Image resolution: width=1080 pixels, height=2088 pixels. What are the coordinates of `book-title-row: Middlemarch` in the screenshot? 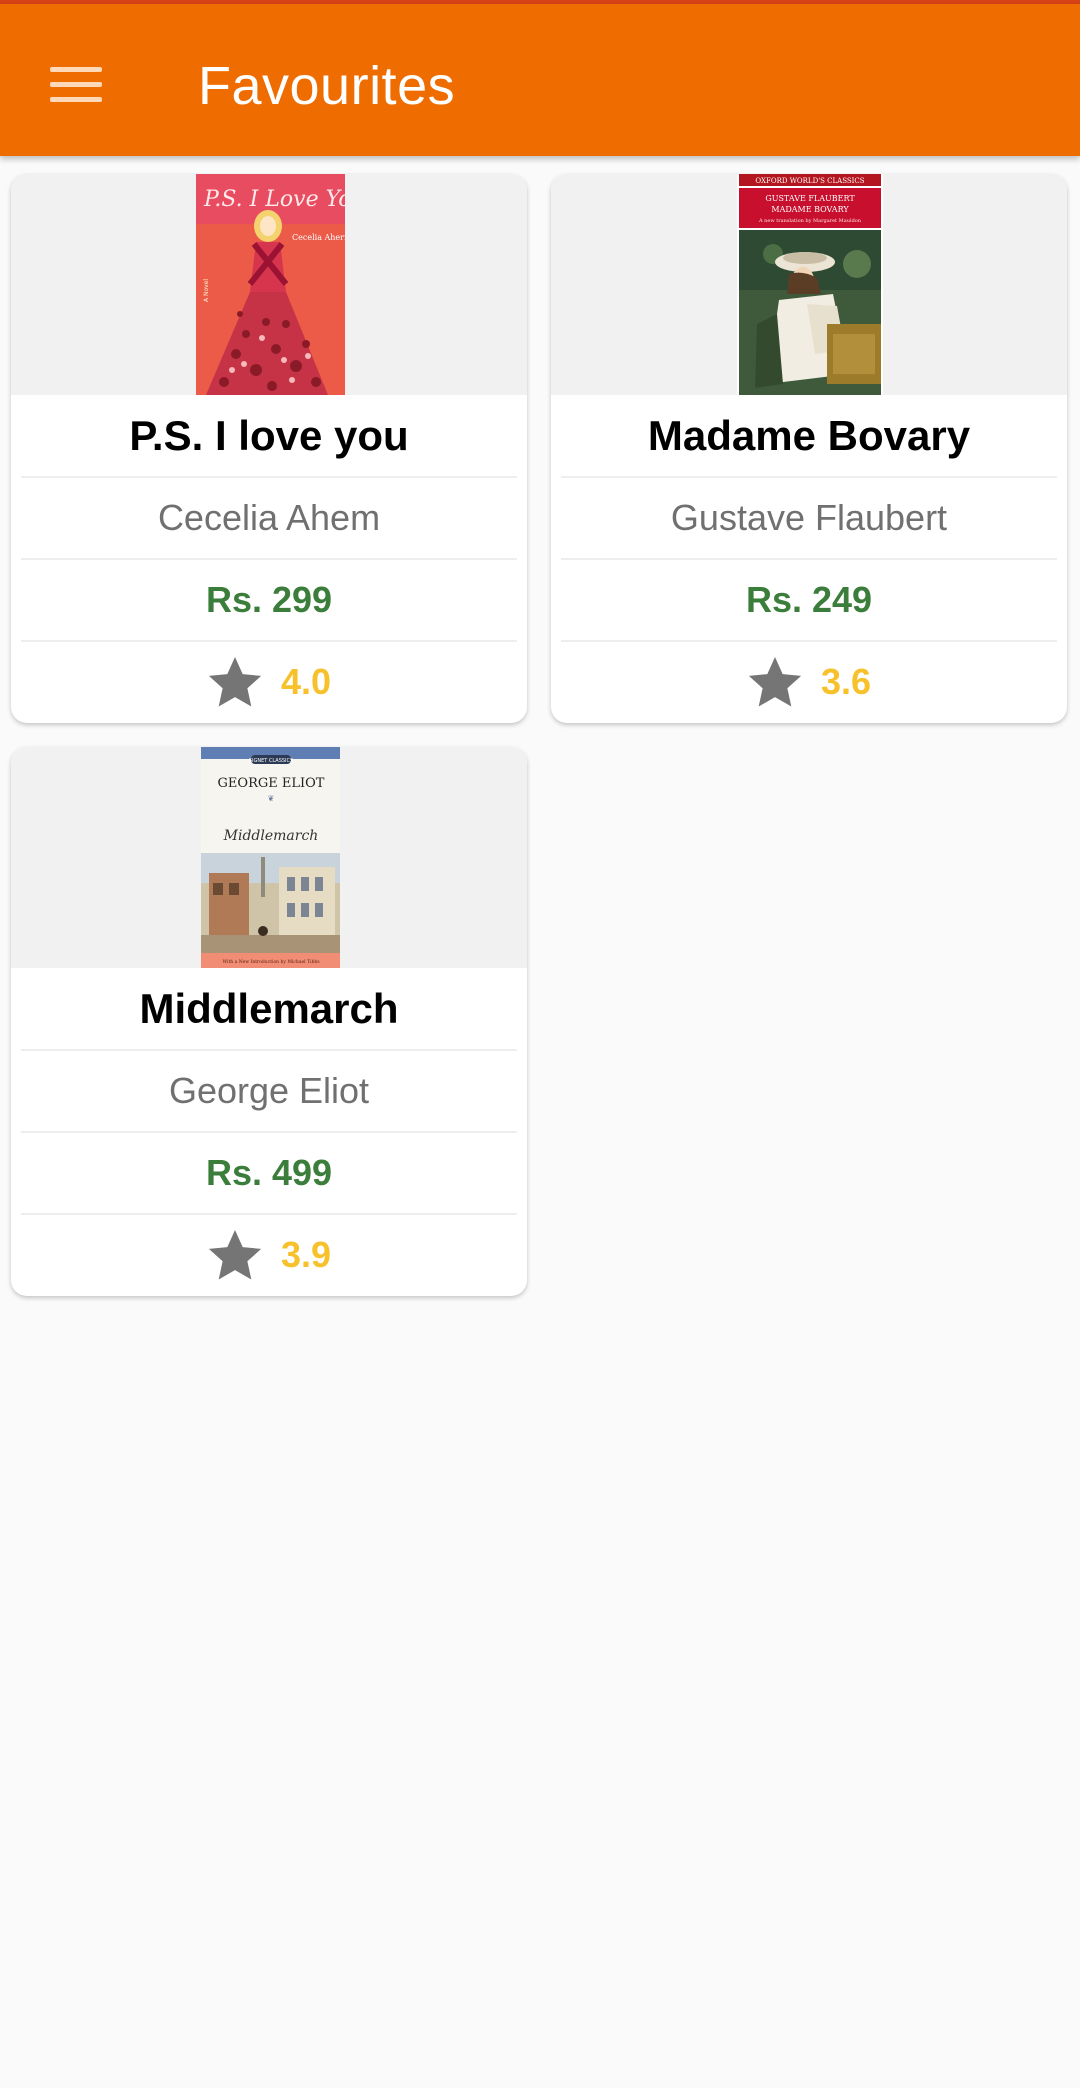 It's located at (269, 1008).